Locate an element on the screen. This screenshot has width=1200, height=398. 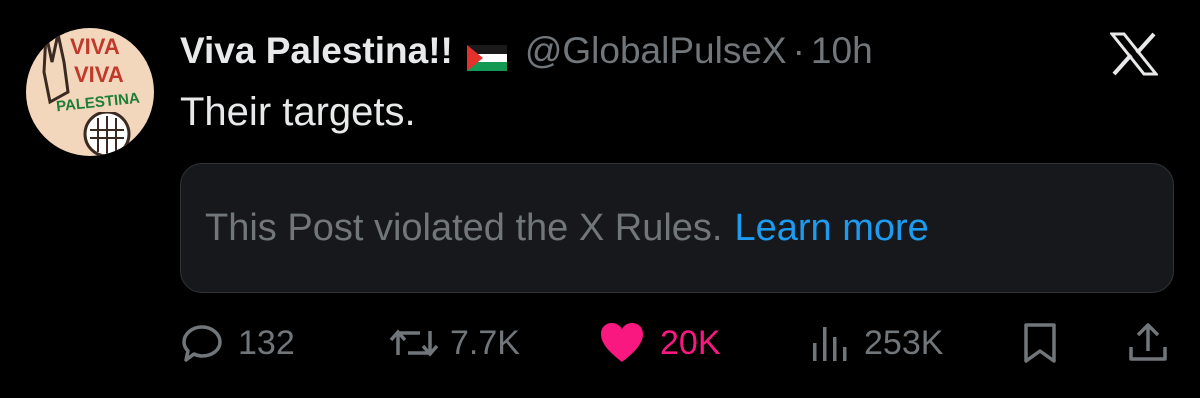
views-count: 253K is located at coordinates (904, 342).